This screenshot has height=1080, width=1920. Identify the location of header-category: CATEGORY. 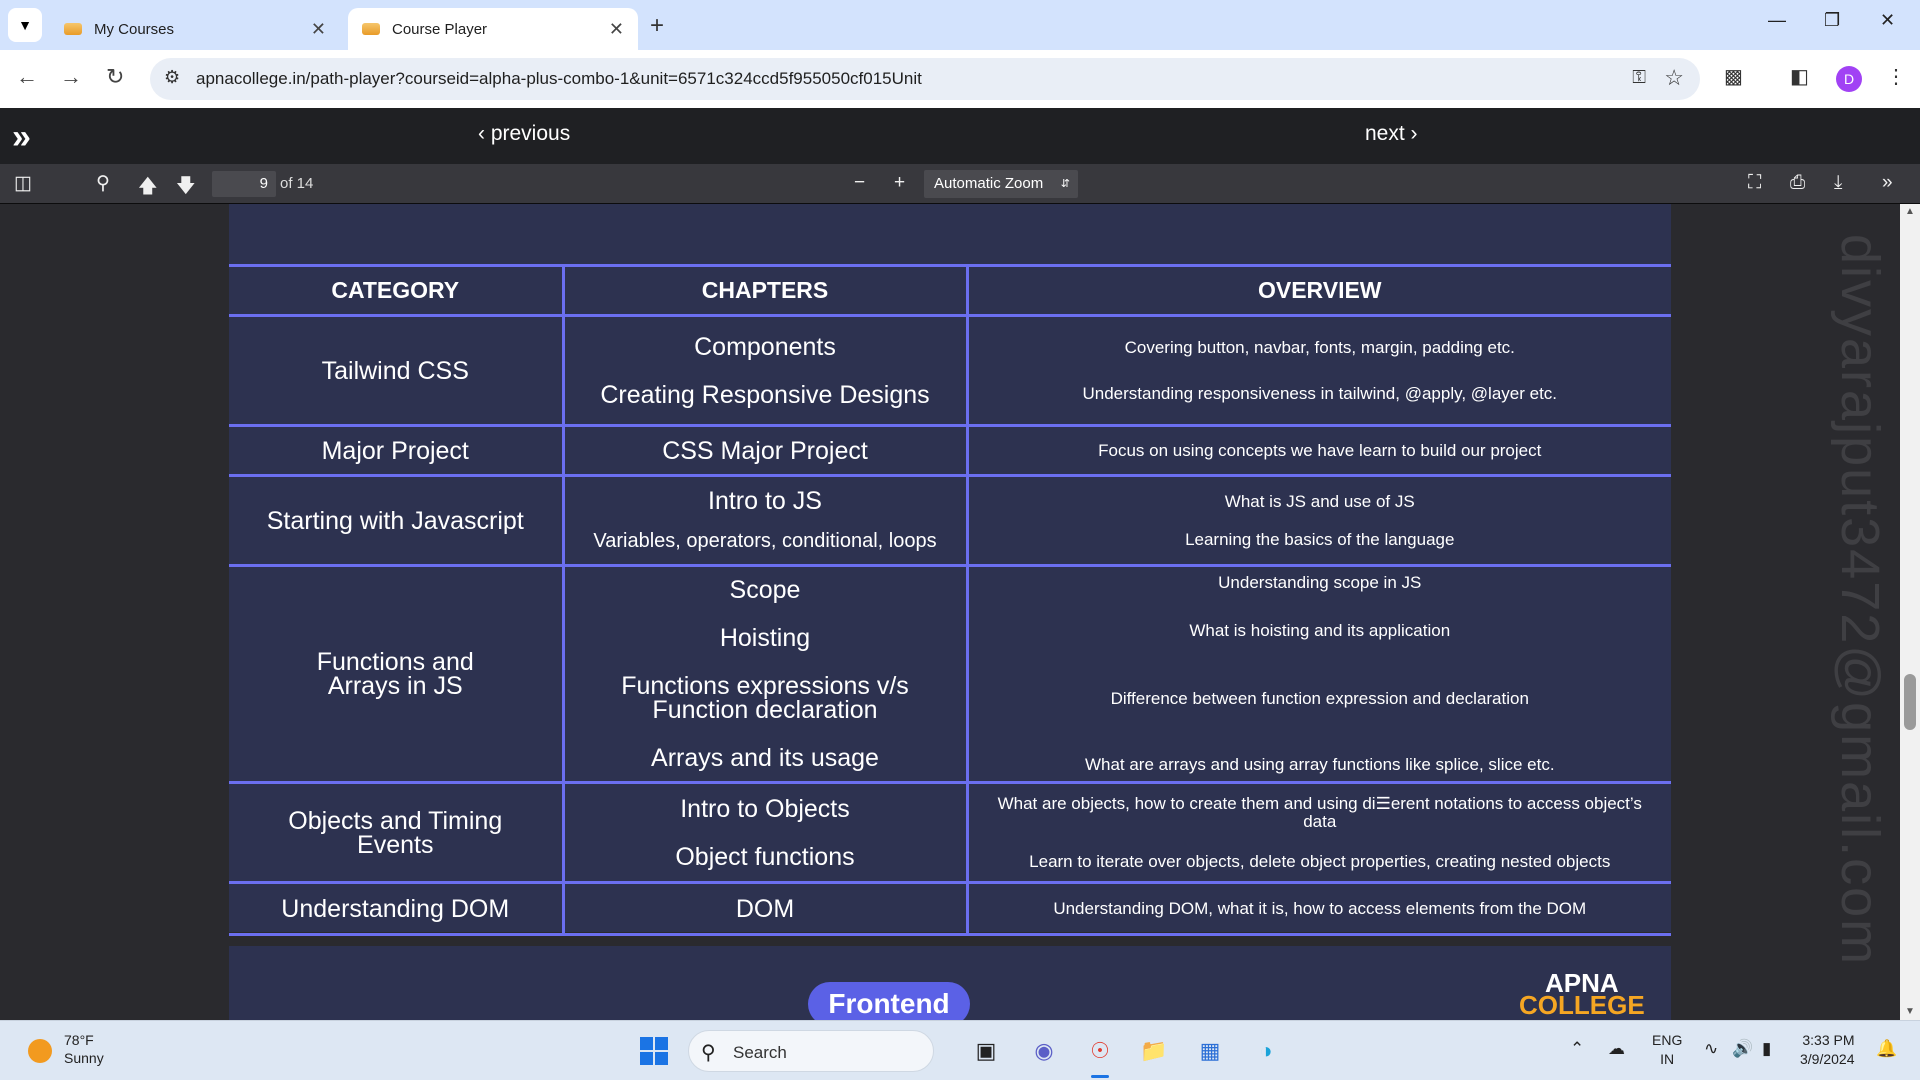
(397, 290).